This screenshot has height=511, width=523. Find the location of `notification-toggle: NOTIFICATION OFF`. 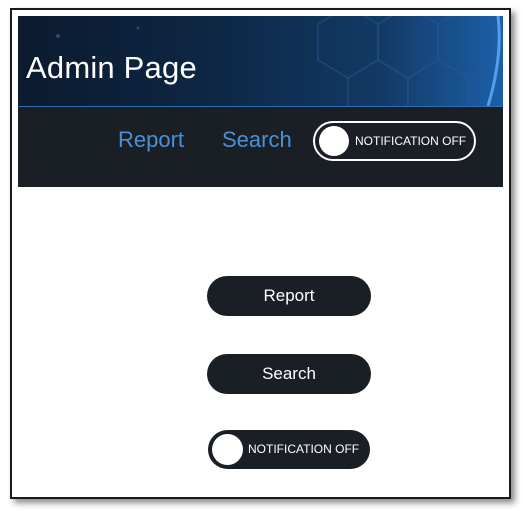

notification-toggle: NOTIFICATION OFF is located at coordinates (289, 449).